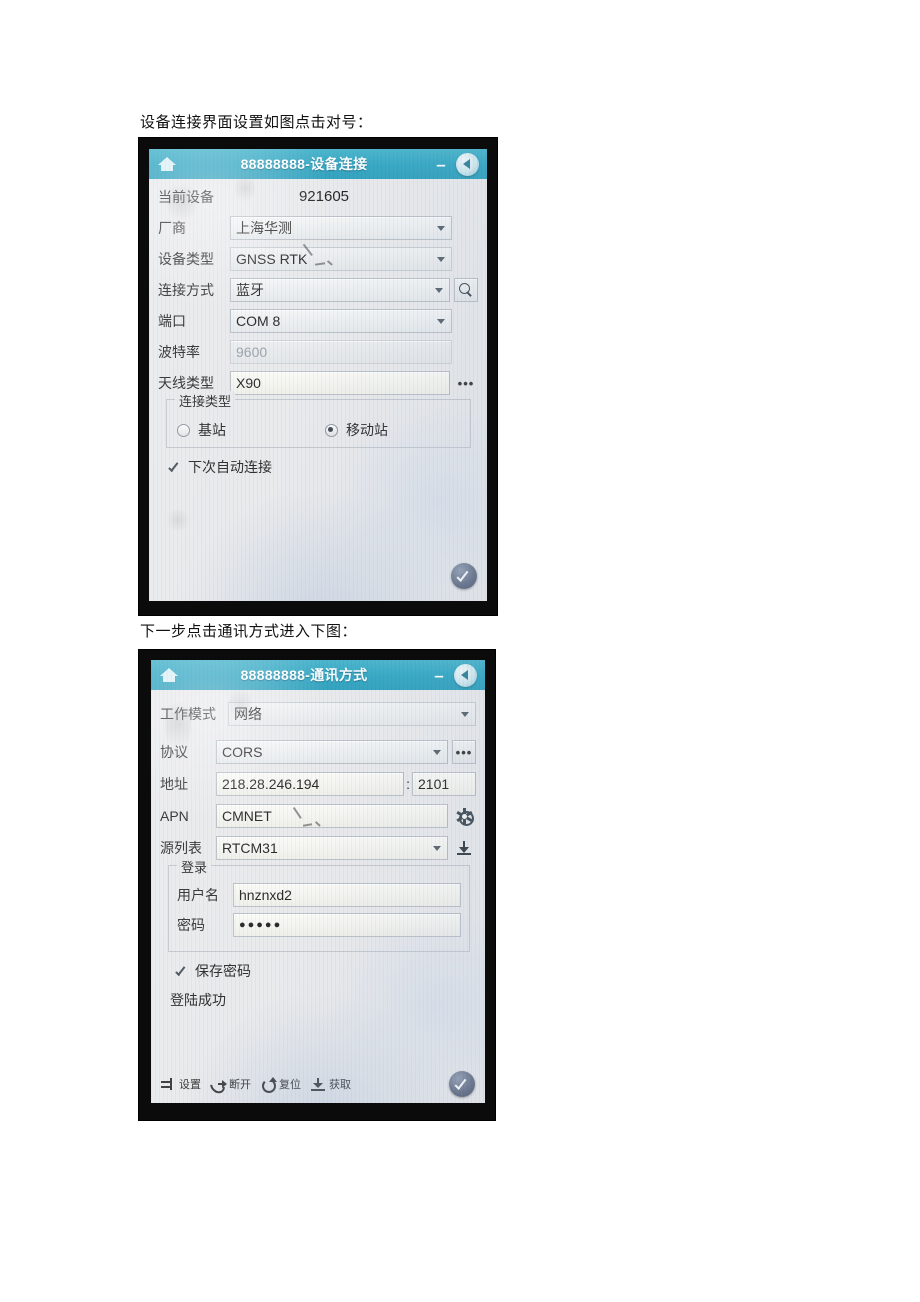 Image resolution: width=920 pixels, height=1302 pixels. I want to click on toolbar-label: 断开, so click(240, 1085).